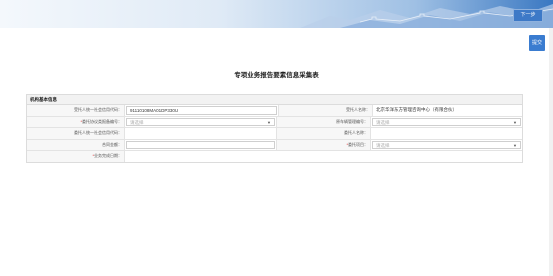 The image size is (553, 276). What do you see at coordinates (551, 152) in the screenshot?
I see `page-scrollbar` at bounding box center [551, 152].